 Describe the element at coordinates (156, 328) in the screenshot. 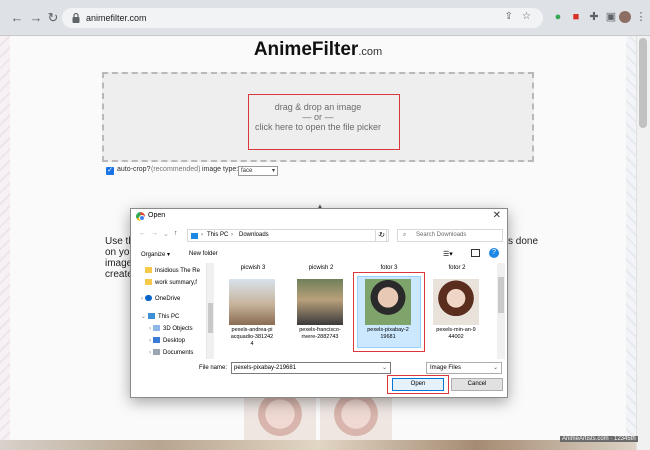

I see `cube-icon` at that location.